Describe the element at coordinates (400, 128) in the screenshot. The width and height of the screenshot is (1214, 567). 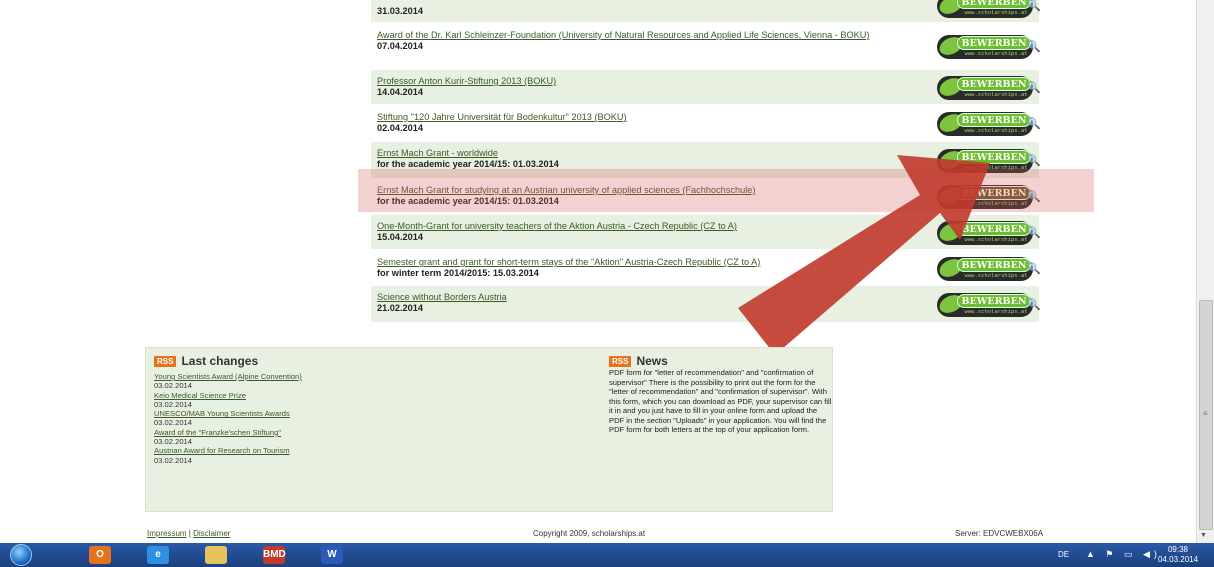
I see `grant-deadline: 02.04.2014` at that location.